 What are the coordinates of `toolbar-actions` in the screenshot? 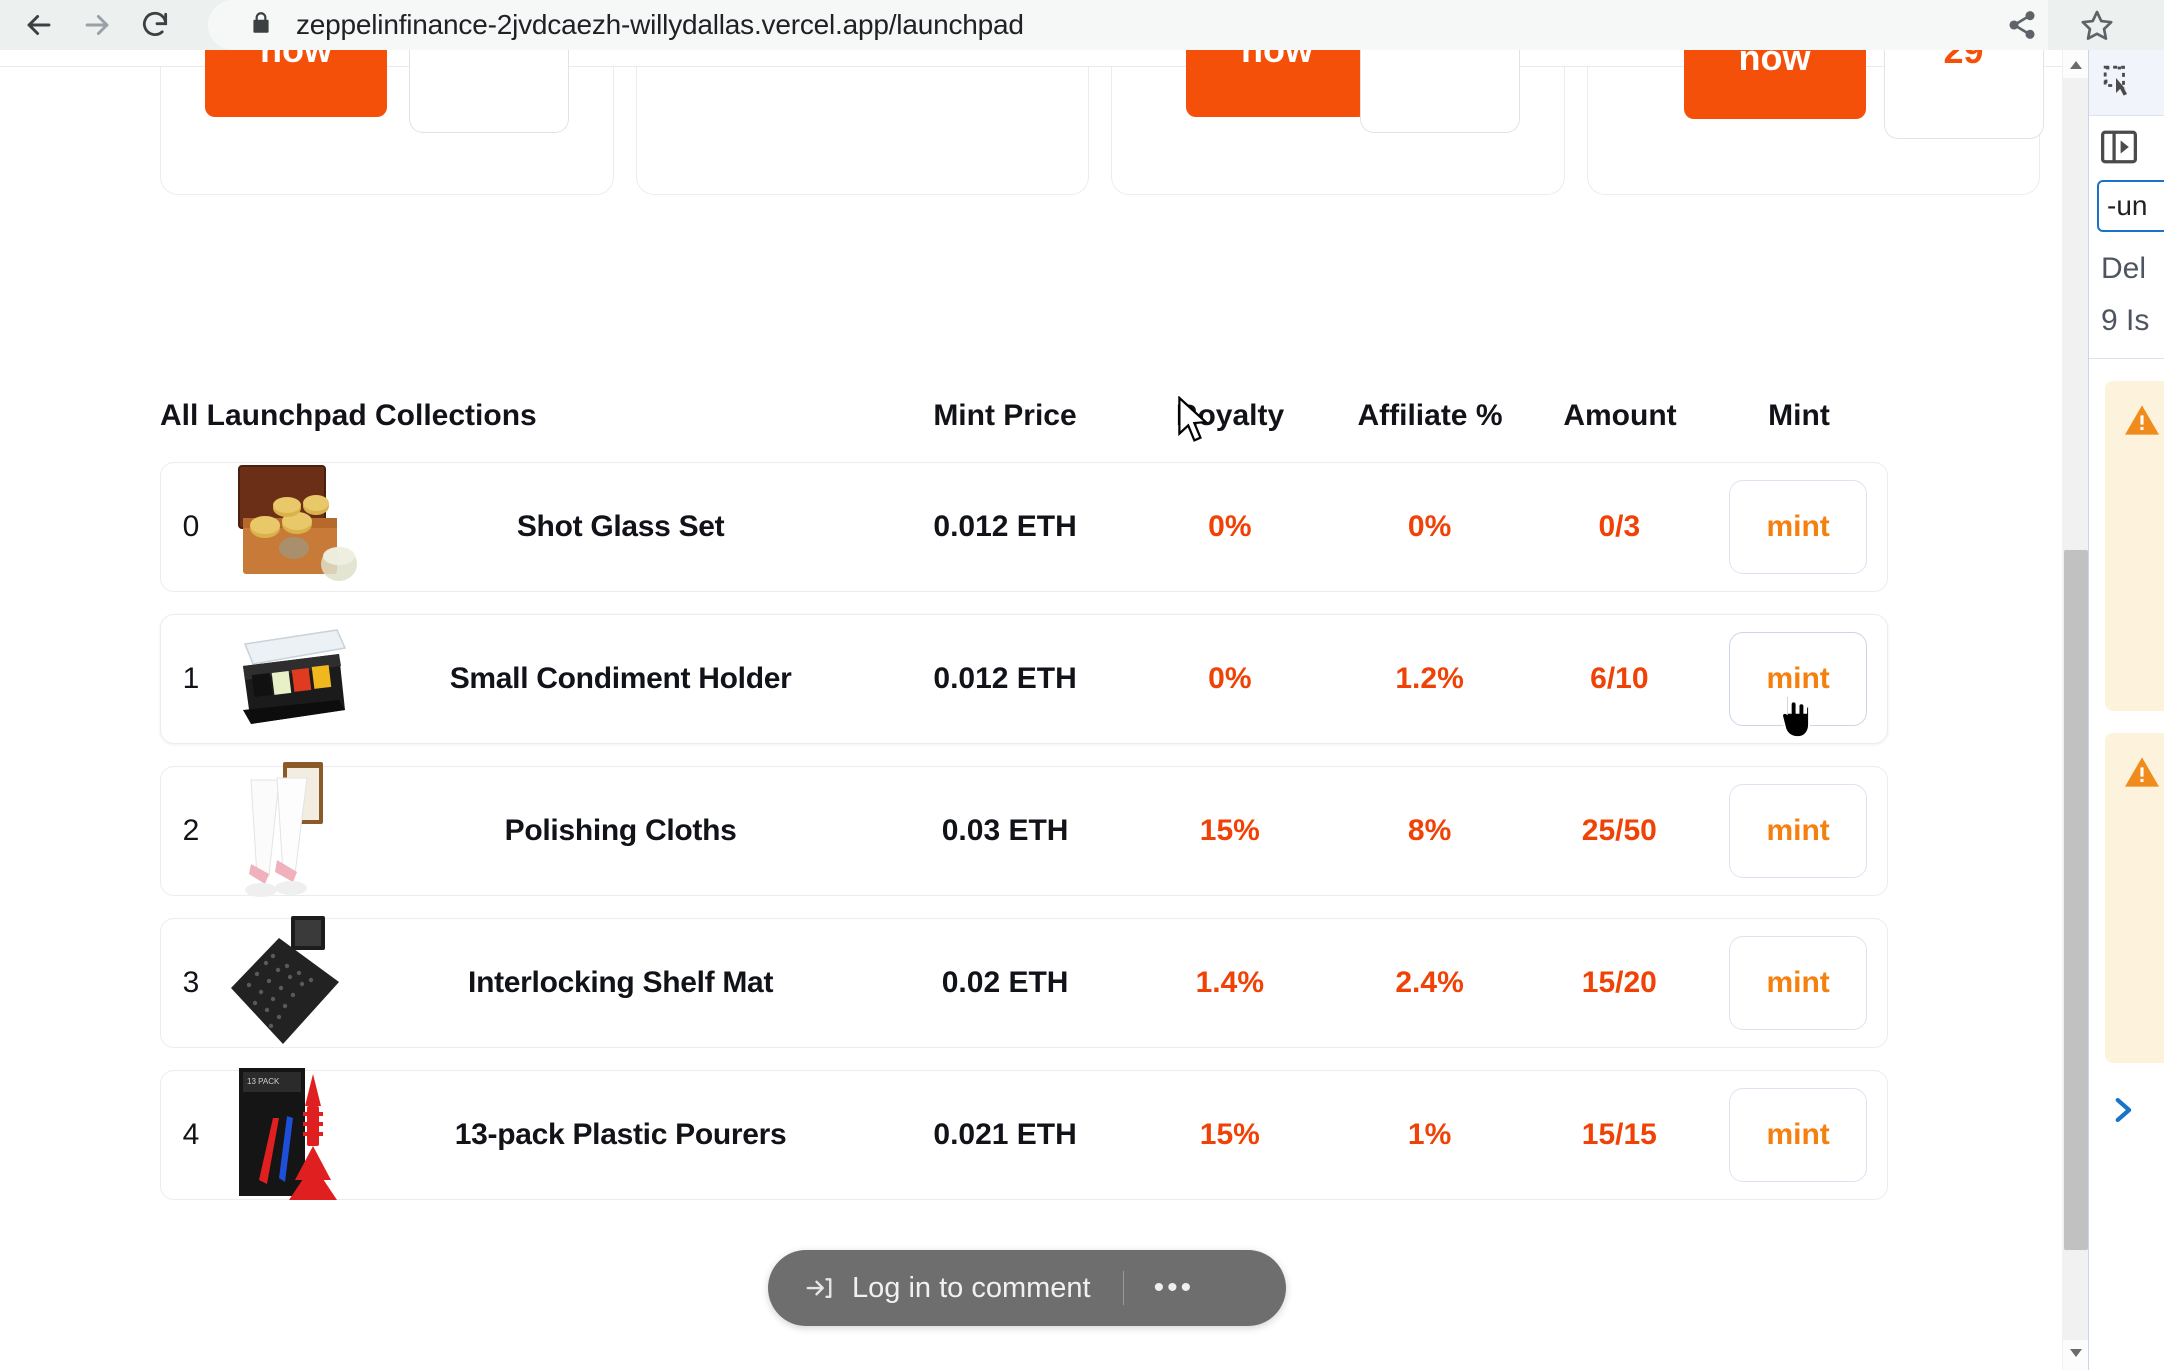 It's located at (2085, 25).